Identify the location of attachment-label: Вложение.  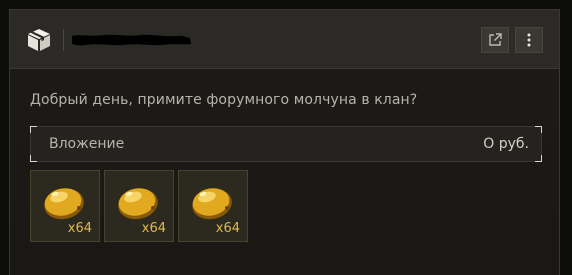
(87, 144).